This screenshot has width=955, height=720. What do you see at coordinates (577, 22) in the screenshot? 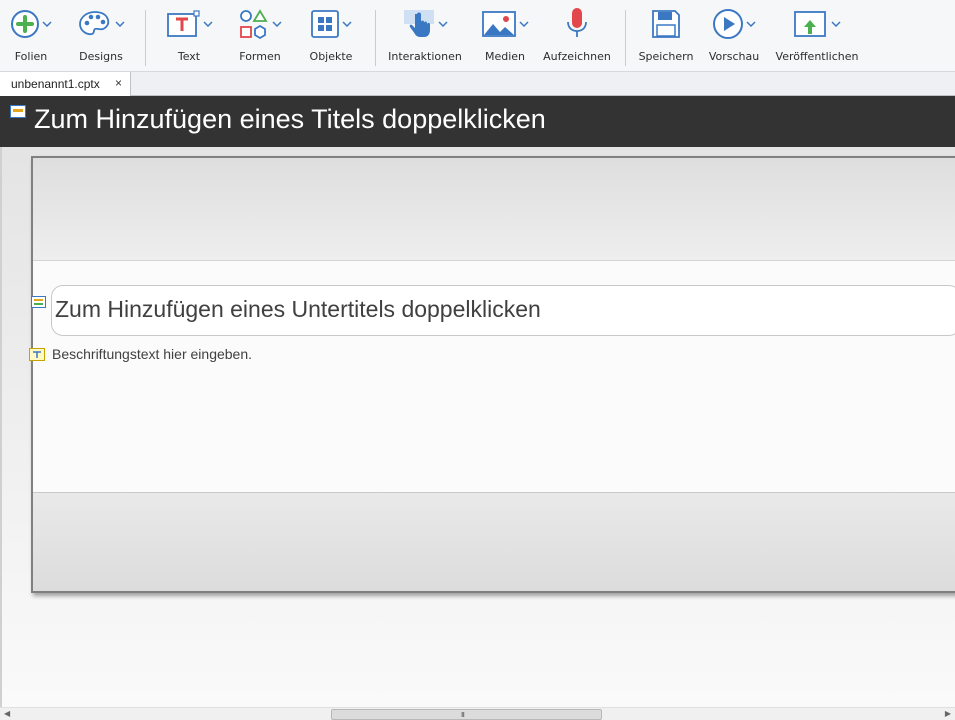
I see `microphone-icon` at bounding box center [577, 22].